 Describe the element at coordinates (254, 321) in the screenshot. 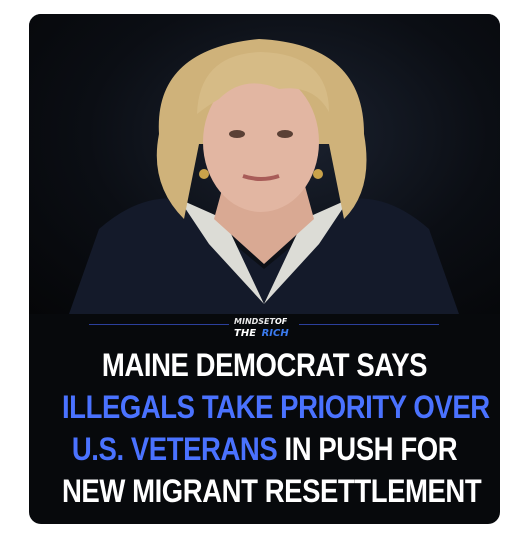

I see `brand-word-mindset: MINDSET` at that location.